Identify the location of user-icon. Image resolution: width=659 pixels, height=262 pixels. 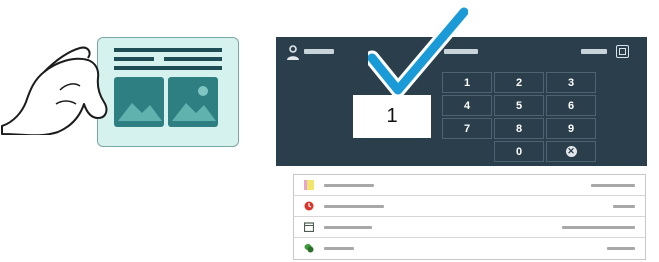
(293, 53).